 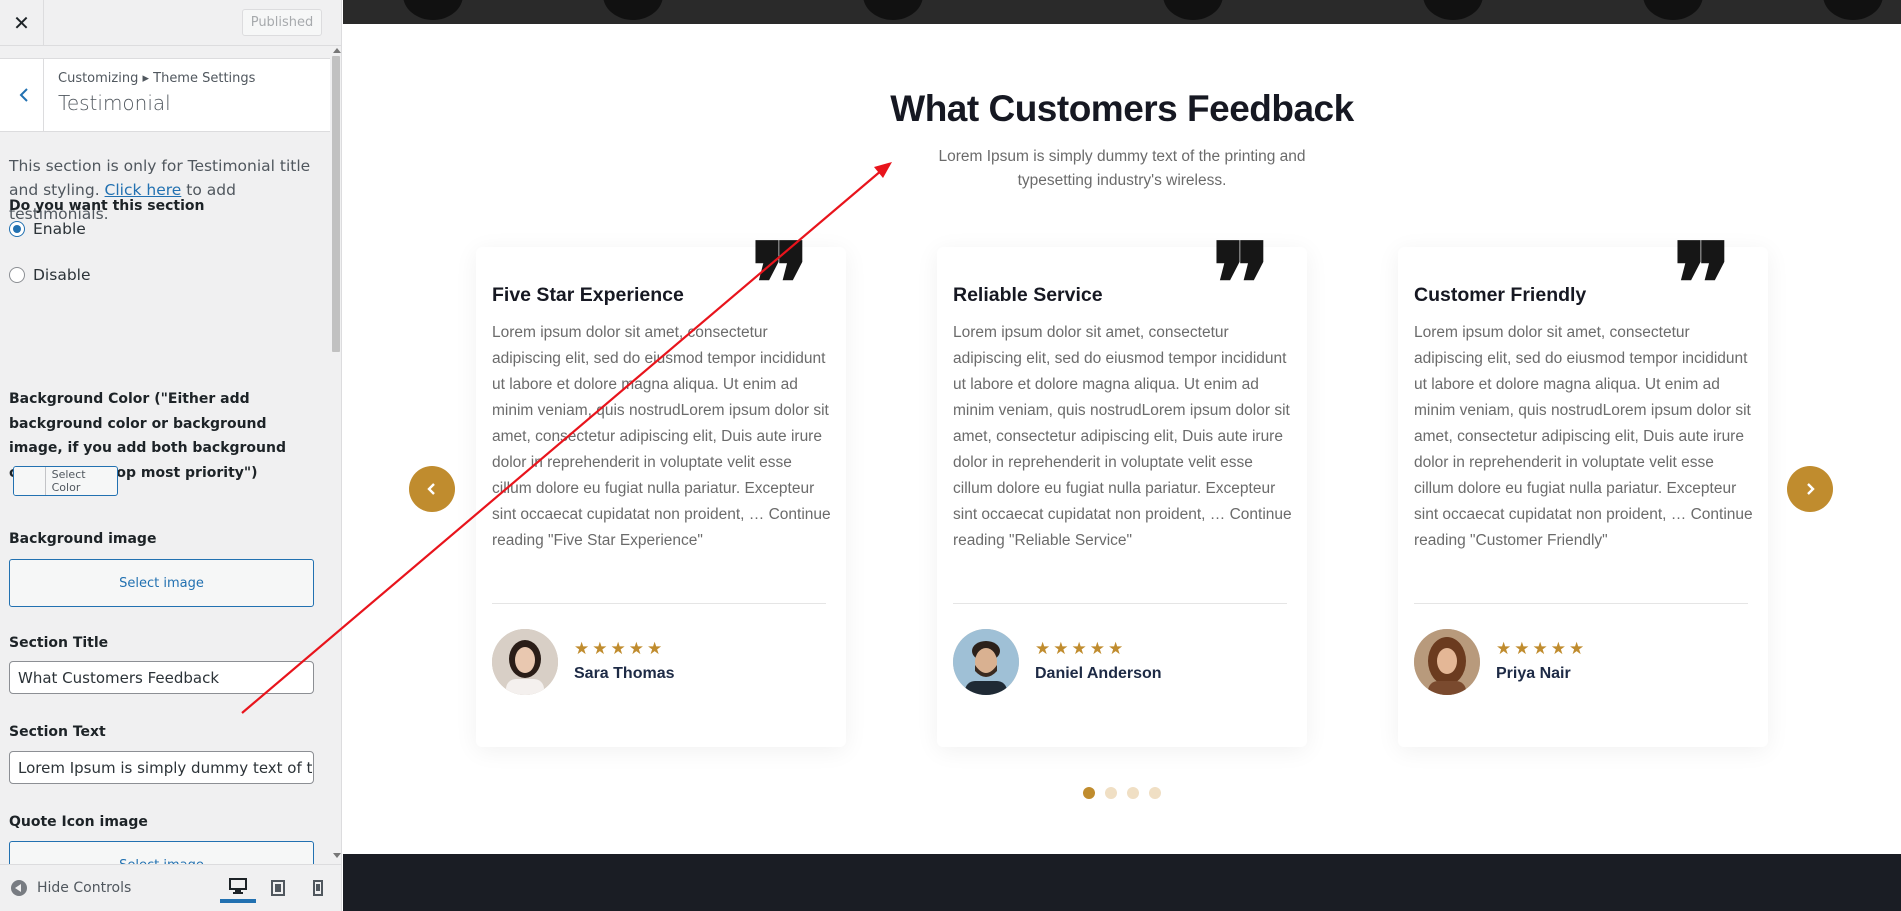 I want to click on card-title: Five Star Experience, so click(x=588, y=295).